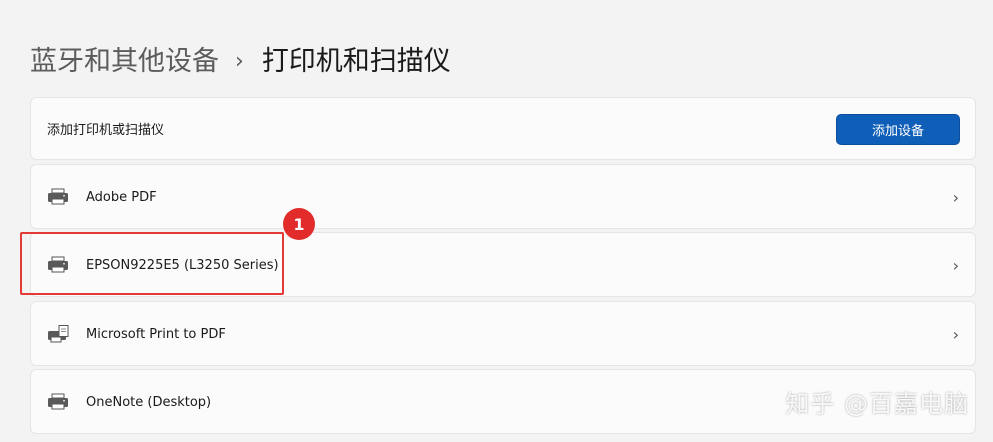 The image size is (993, 442). I want to click on printer-name: Microsoft Print to PDF, so click(156, 334).